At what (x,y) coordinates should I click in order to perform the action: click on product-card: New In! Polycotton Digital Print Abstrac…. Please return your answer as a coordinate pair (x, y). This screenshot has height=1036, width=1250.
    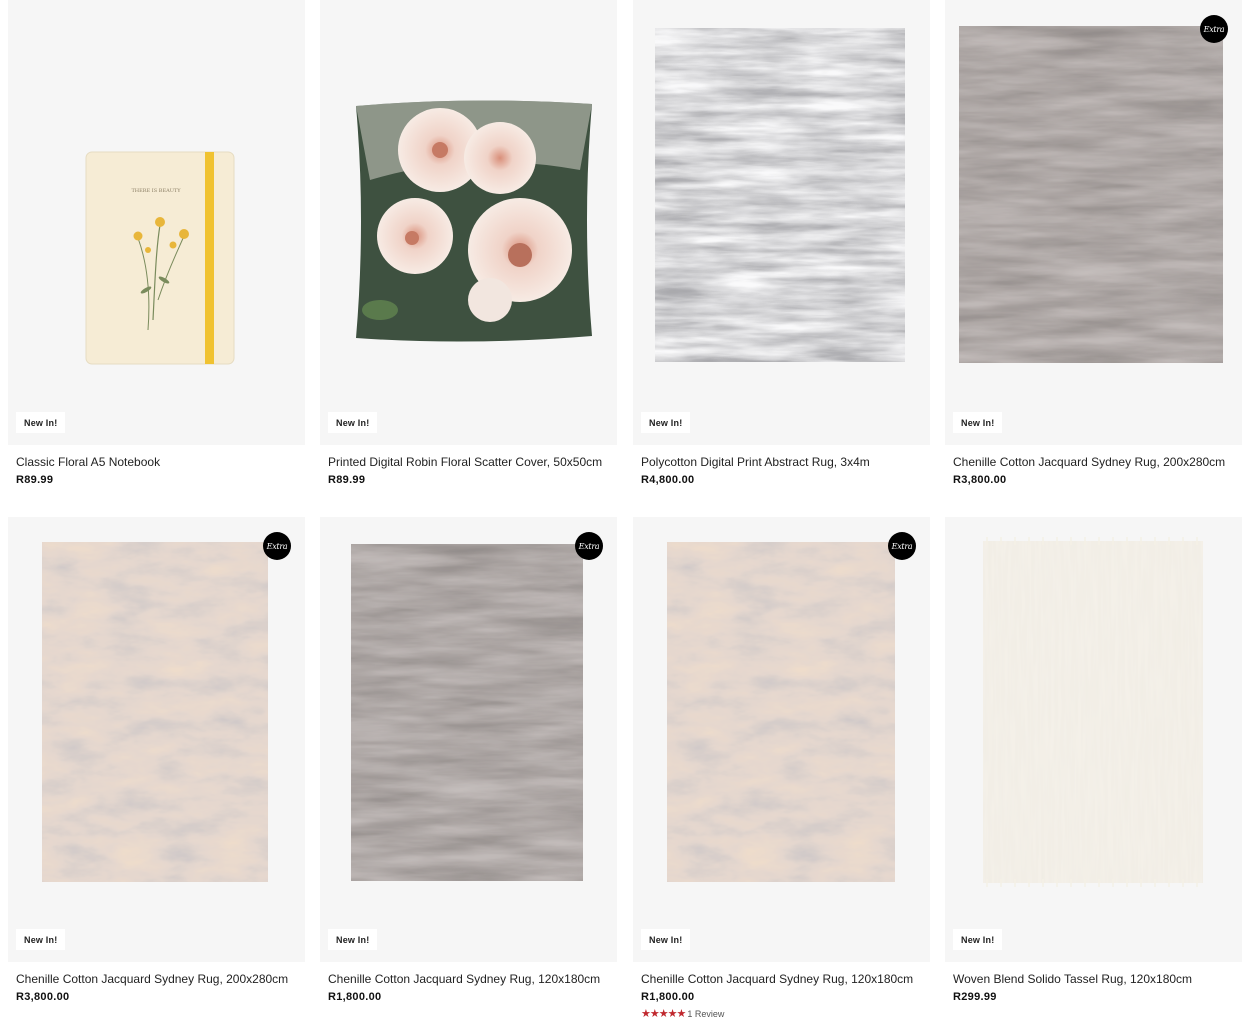
    Looking at the image, I should click on (781, 243).